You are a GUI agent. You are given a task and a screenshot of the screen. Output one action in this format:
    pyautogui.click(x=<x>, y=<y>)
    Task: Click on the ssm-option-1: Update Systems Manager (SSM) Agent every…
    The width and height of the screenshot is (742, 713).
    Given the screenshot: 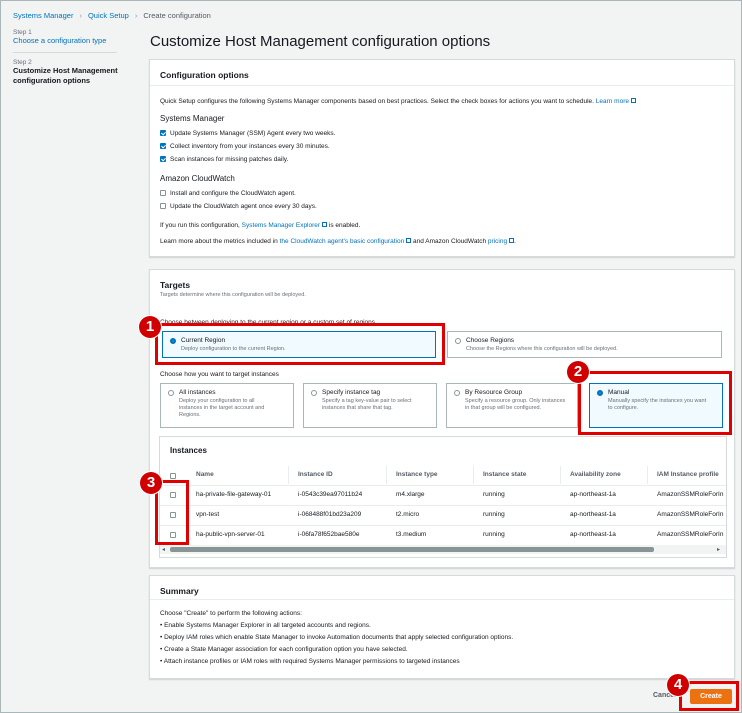 What is the action you would take?
    pyautogui.click(x=247, y=133)
    